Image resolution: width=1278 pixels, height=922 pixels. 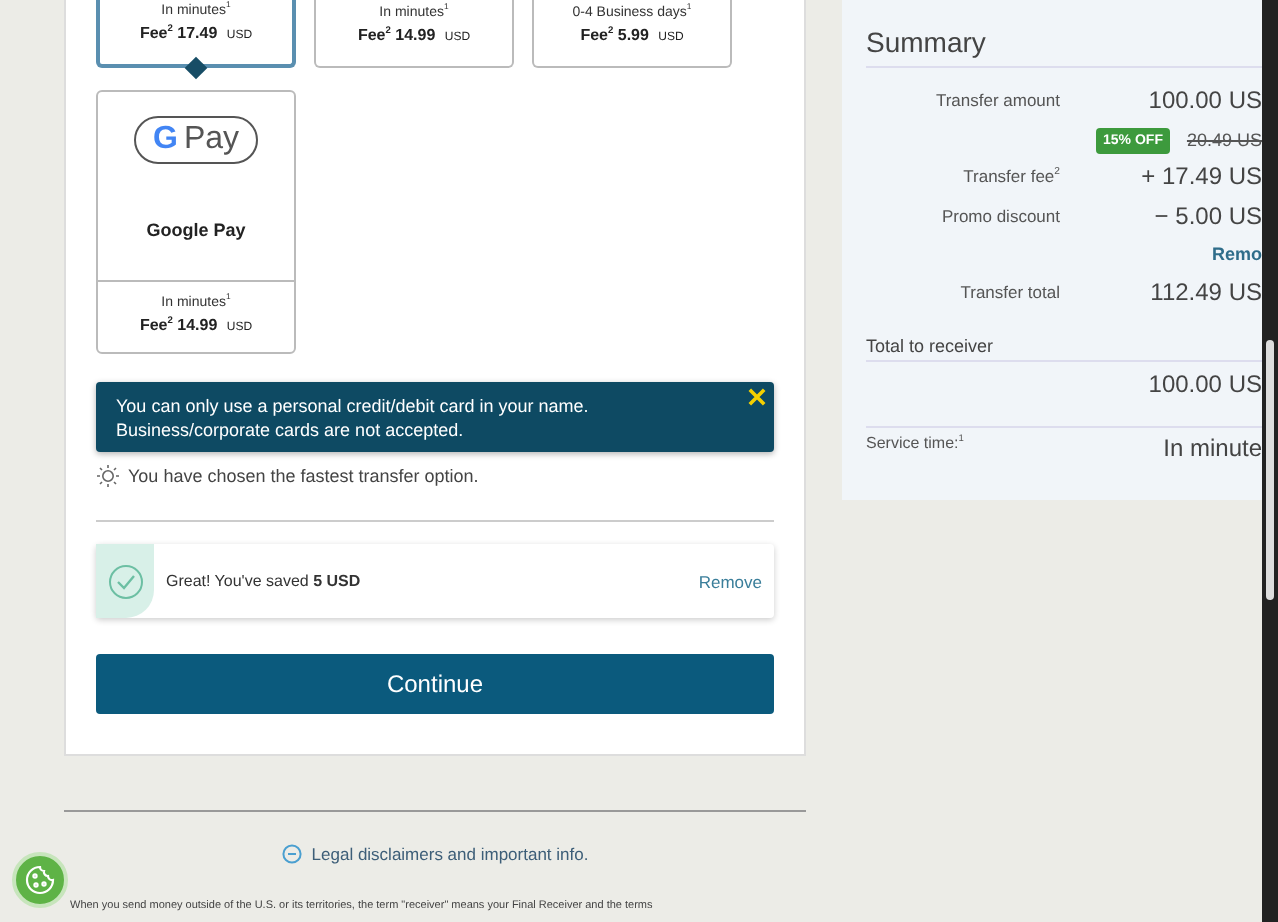 I want to click on check-circle-icon, so click(x=125, y=581).